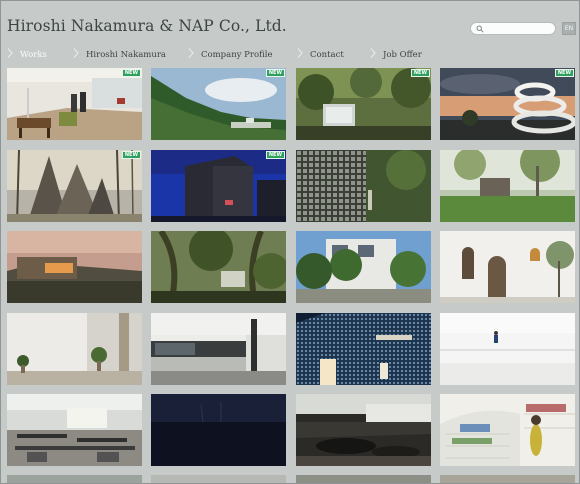 The image size is (580, 484). Describe the element at coordinates (327, 55) in the screenshot. I see `nav-label: Contact` at that location.